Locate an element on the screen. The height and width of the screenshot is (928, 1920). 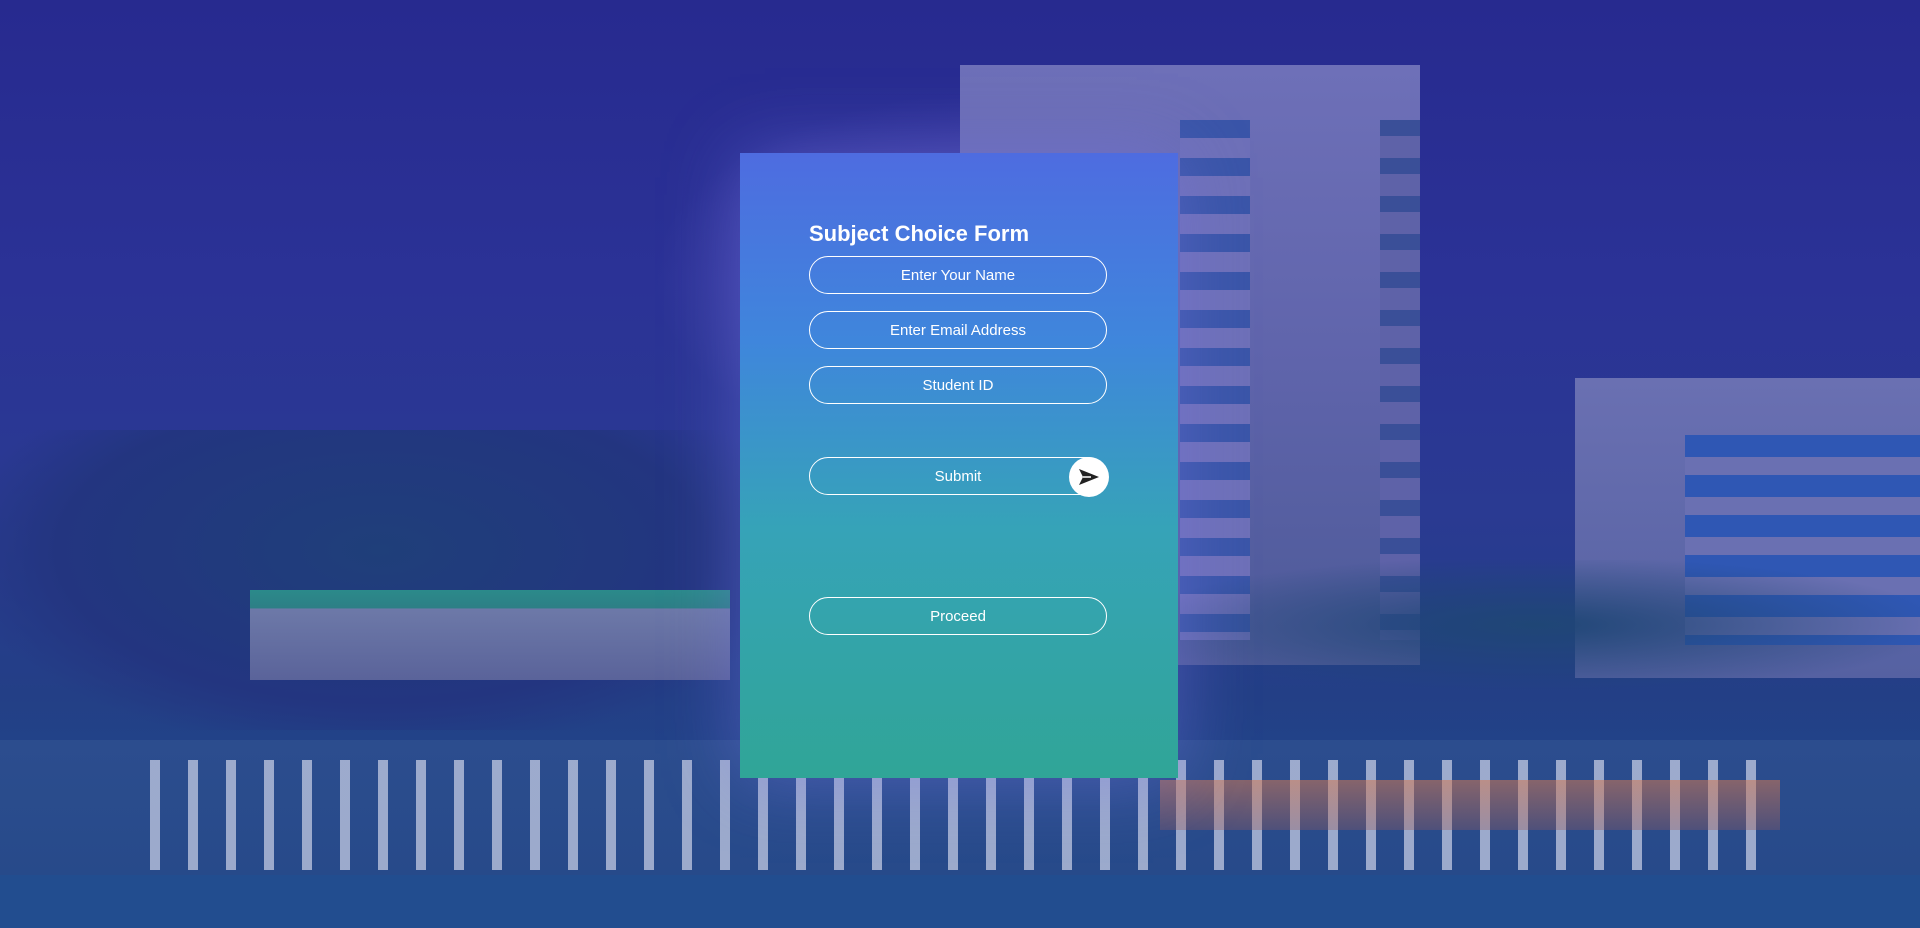
name-input is located at coordinates (958, 275).